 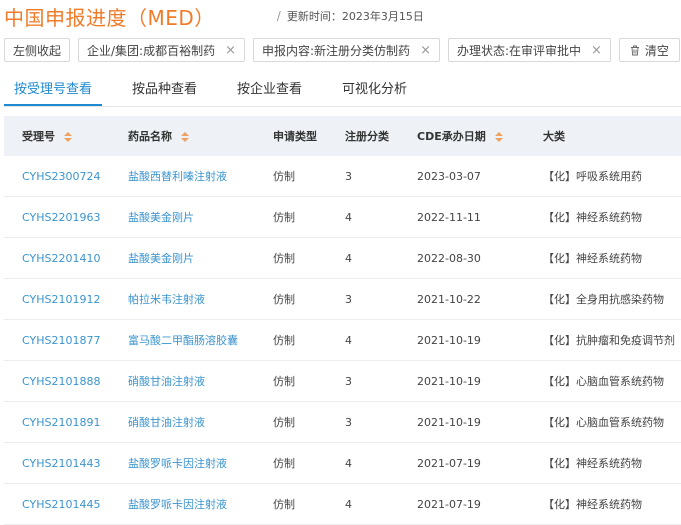 What do you see at coordinates (592, 176) in the screenshot?
I see `category-cell: 【化】呼吸系统用药` at bounding box center [592, 176].